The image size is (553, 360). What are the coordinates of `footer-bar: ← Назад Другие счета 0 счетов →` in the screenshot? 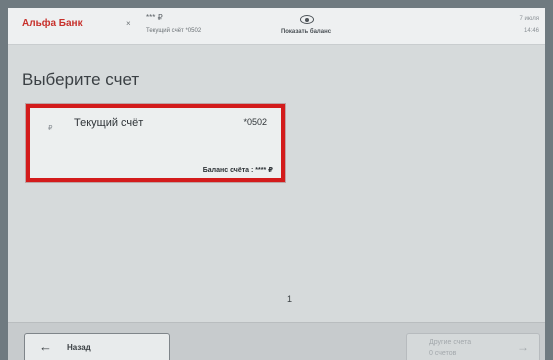 It's located at (276, 341).